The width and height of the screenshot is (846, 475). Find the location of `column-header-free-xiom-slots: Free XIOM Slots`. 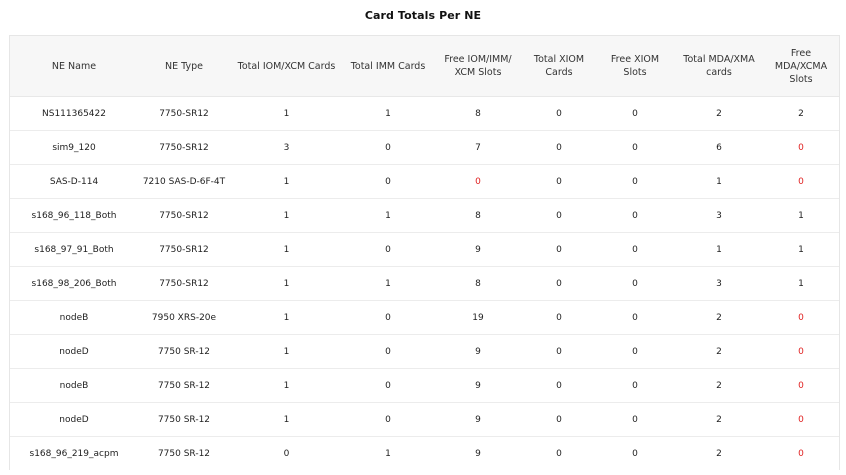

column-header-free-xiom-slots: Free XIOM Slots is located at coordinates (635, 66).